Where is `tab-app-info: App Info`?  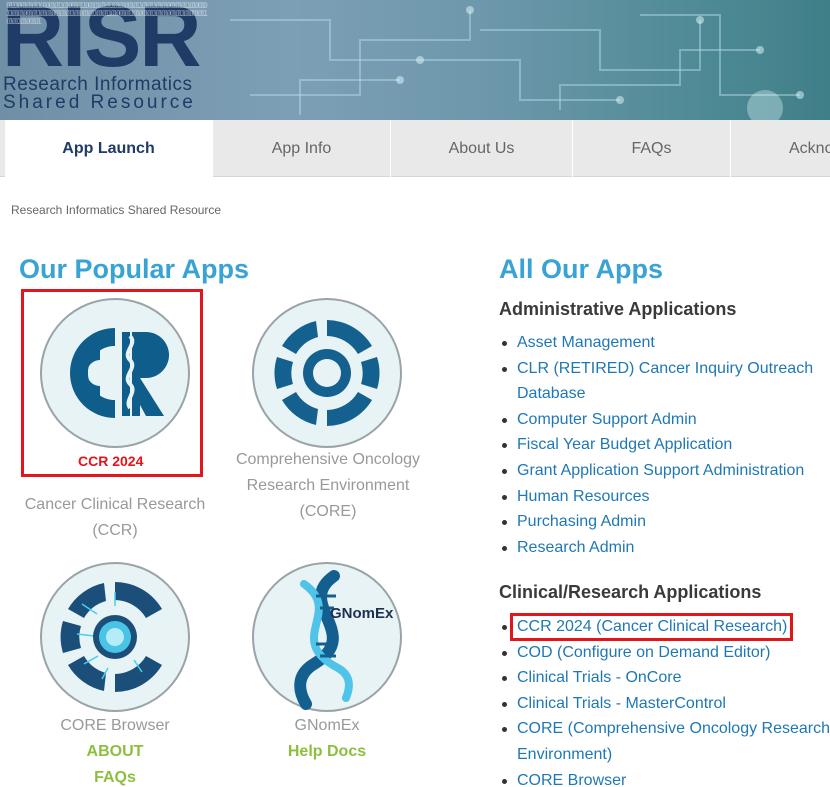
tab-app-info: App Info is located at coordinates (302, 148).